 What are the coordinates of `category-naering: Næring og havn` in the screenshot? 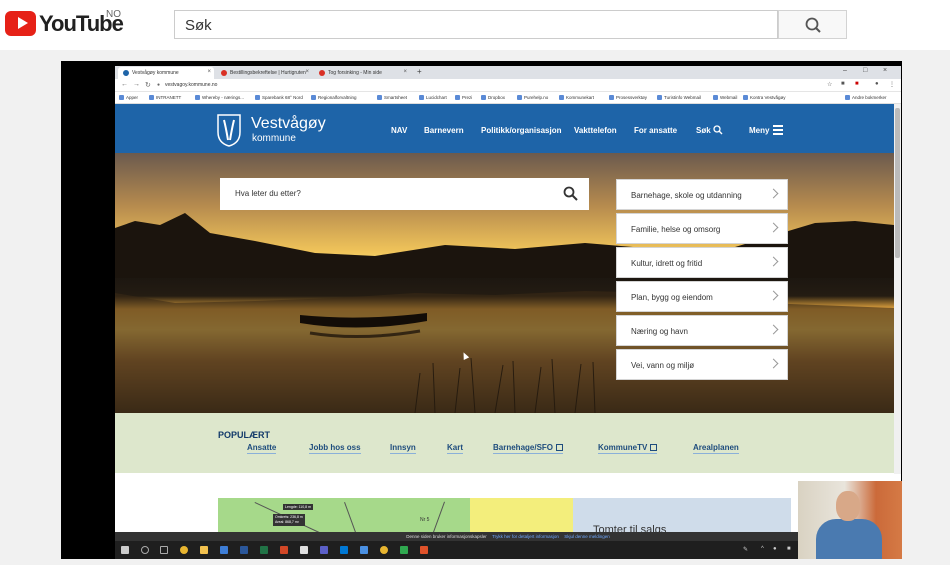 It's located at (702, 330).